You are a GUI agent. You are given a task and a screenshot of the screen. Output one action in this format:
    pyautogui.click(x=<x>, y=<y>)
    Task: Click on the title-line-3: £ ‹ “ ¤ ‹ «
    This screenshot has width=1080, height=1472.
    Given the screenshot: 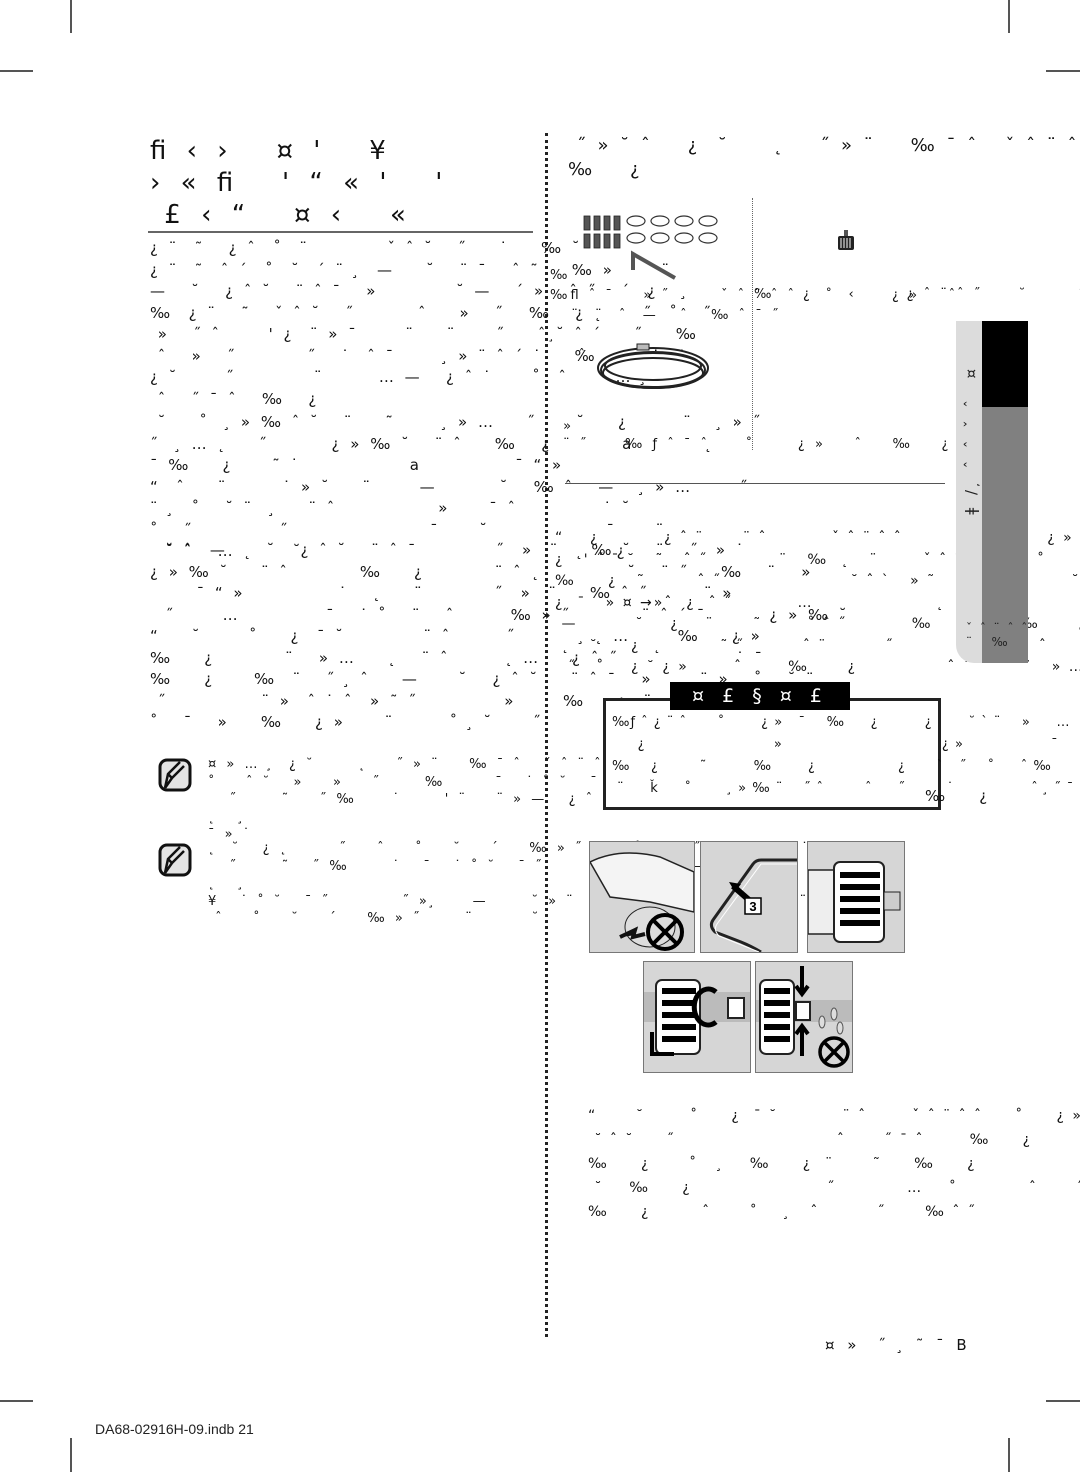 What is the action you would take?
    pyautogui.click(x=281, y=215)
    